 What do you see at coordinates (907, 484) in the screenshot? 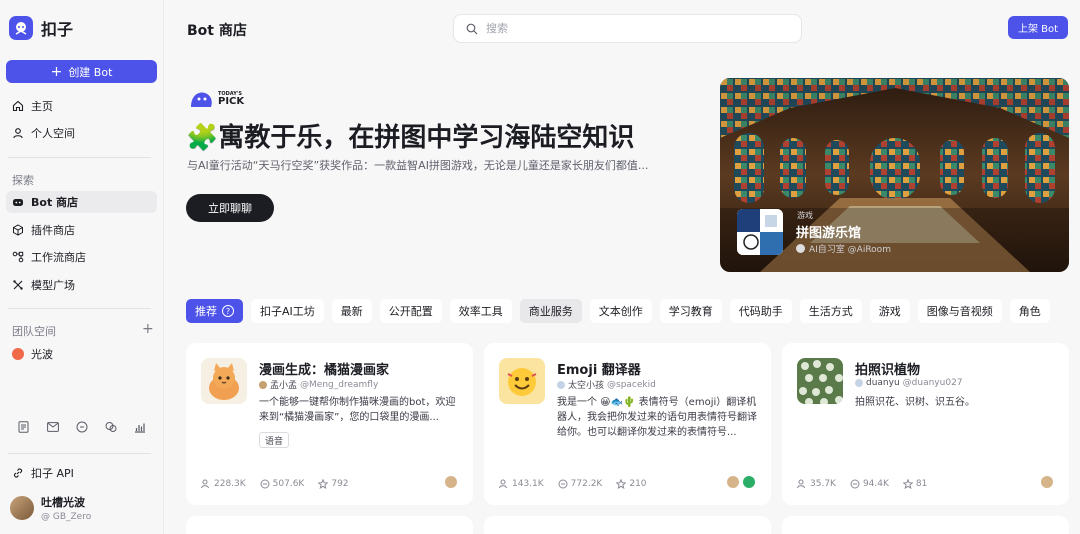
I see `star-icon` at bounding box center [907, 484].